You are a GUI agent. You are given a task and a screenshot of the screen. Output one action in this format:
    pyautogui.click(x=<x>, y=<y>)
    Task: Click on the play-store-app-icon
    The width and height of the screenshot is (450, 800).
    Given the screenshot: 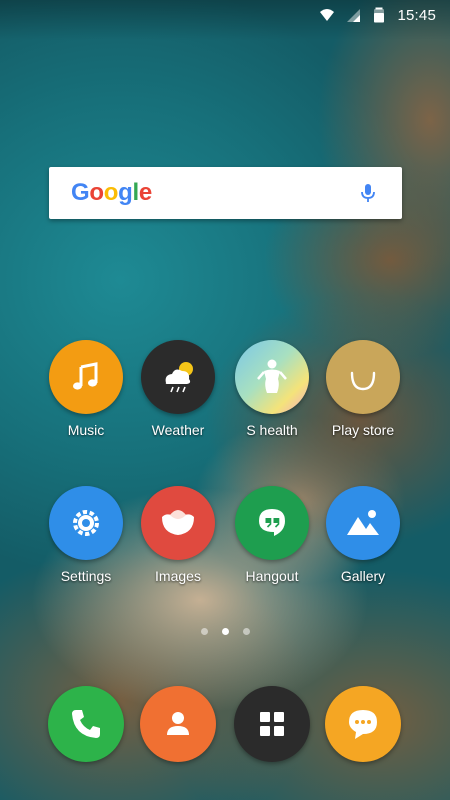 What is the action you would take?
    pyautogui.click(x=363, y=377)
    